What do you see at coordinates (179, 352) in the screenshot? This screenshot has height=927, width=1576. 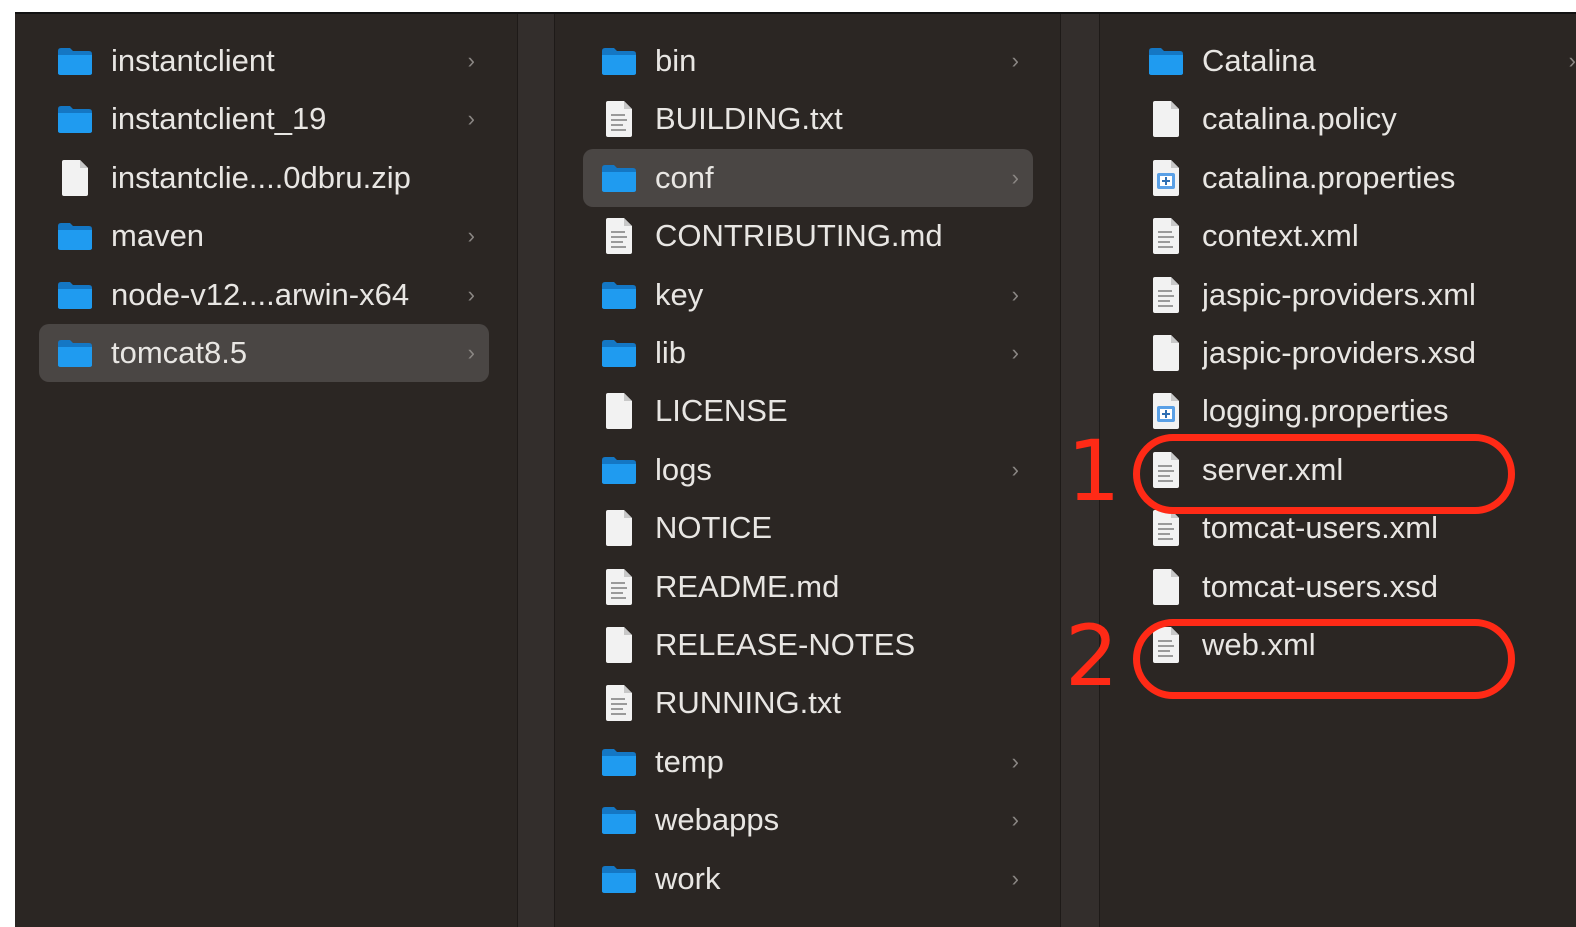 I see `item-label: tomcat8.5` at bounding box center [179, 352].